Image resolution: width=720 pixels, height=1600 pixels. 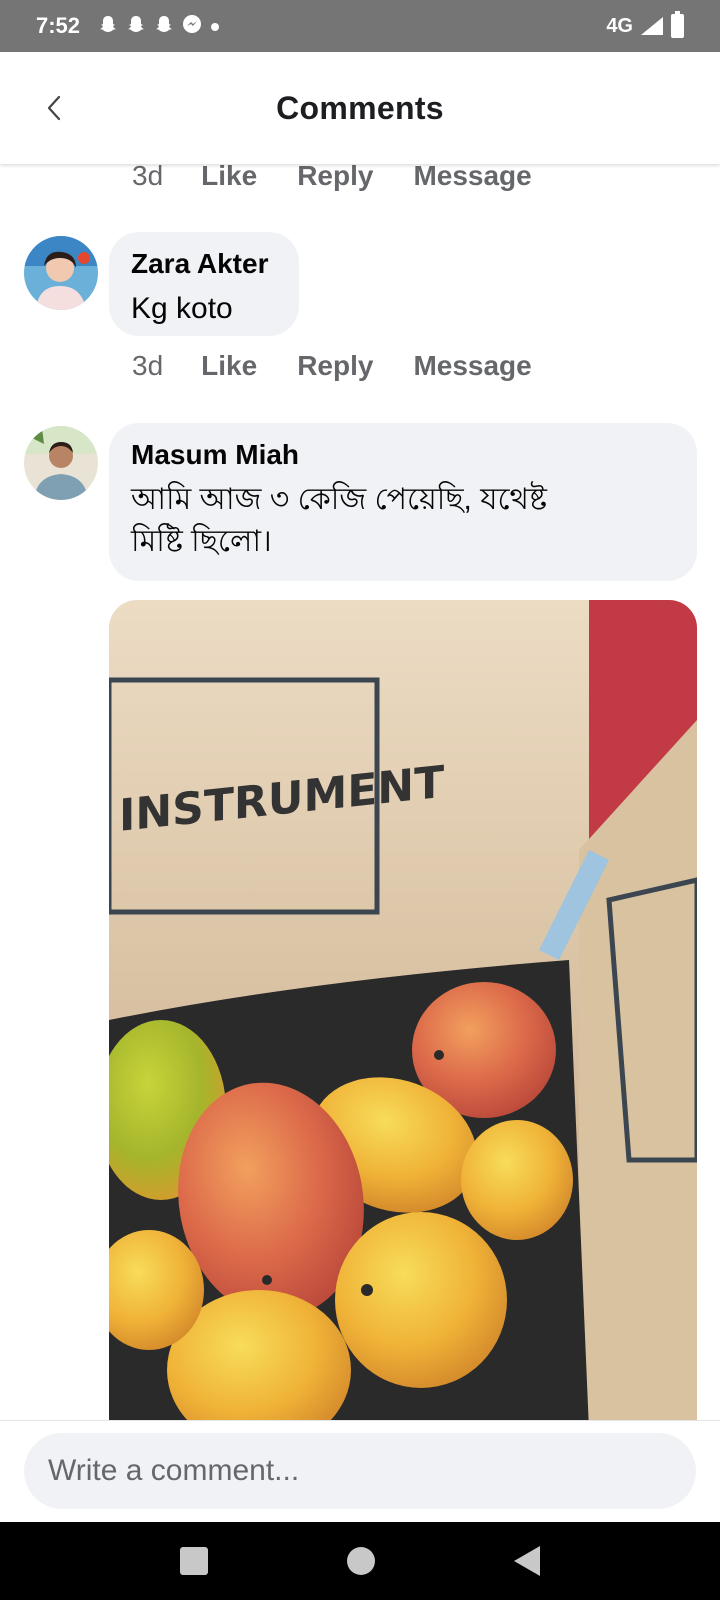 I want to click on back-button, so click(x=54, y=108).